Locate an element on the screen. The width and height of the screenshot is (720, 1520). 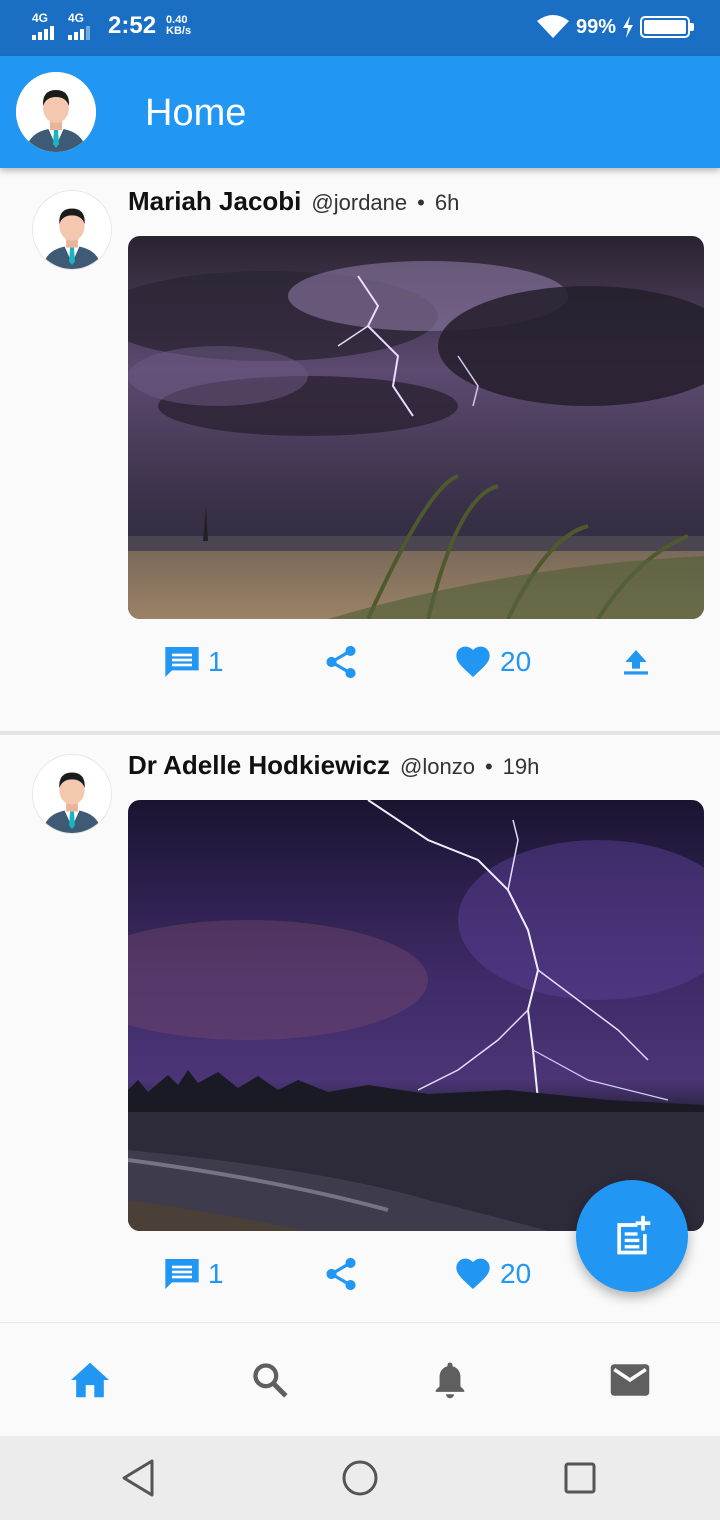
clock: 2:52 is located at coordinates (132, 25).